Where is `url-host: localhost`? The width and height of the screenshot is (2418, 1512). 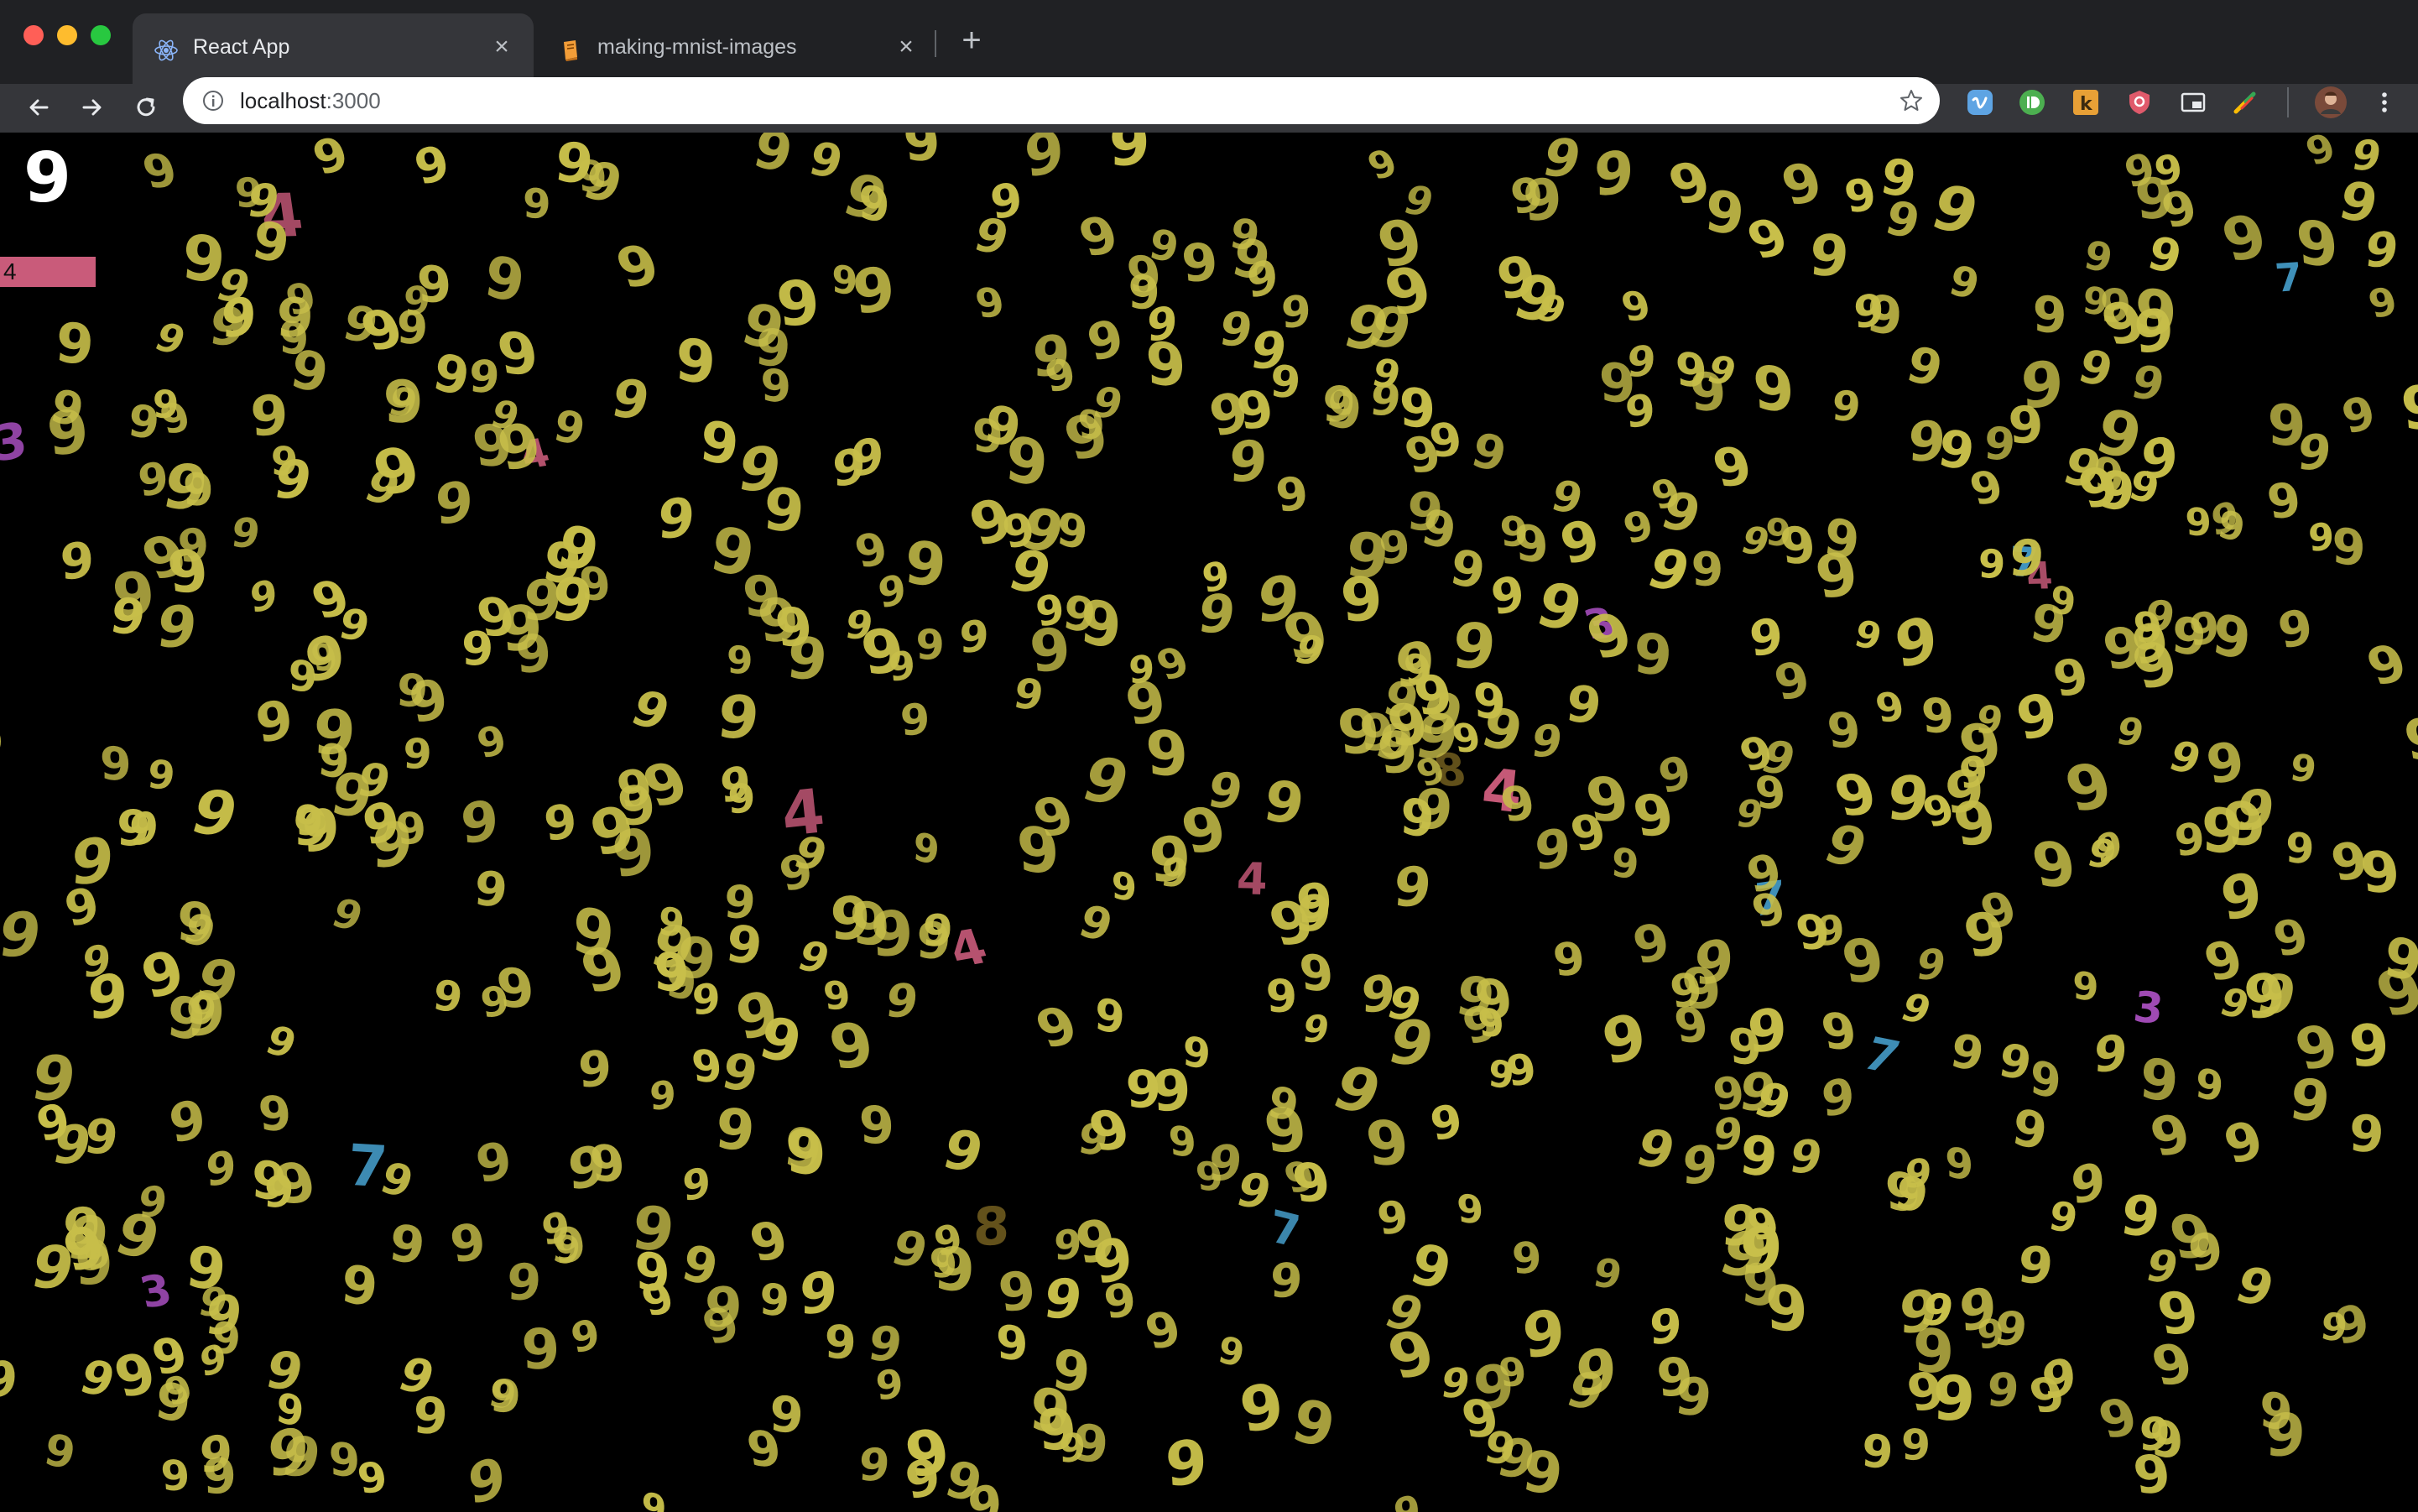
url-host: localhost is located at coordinates (283, 101).